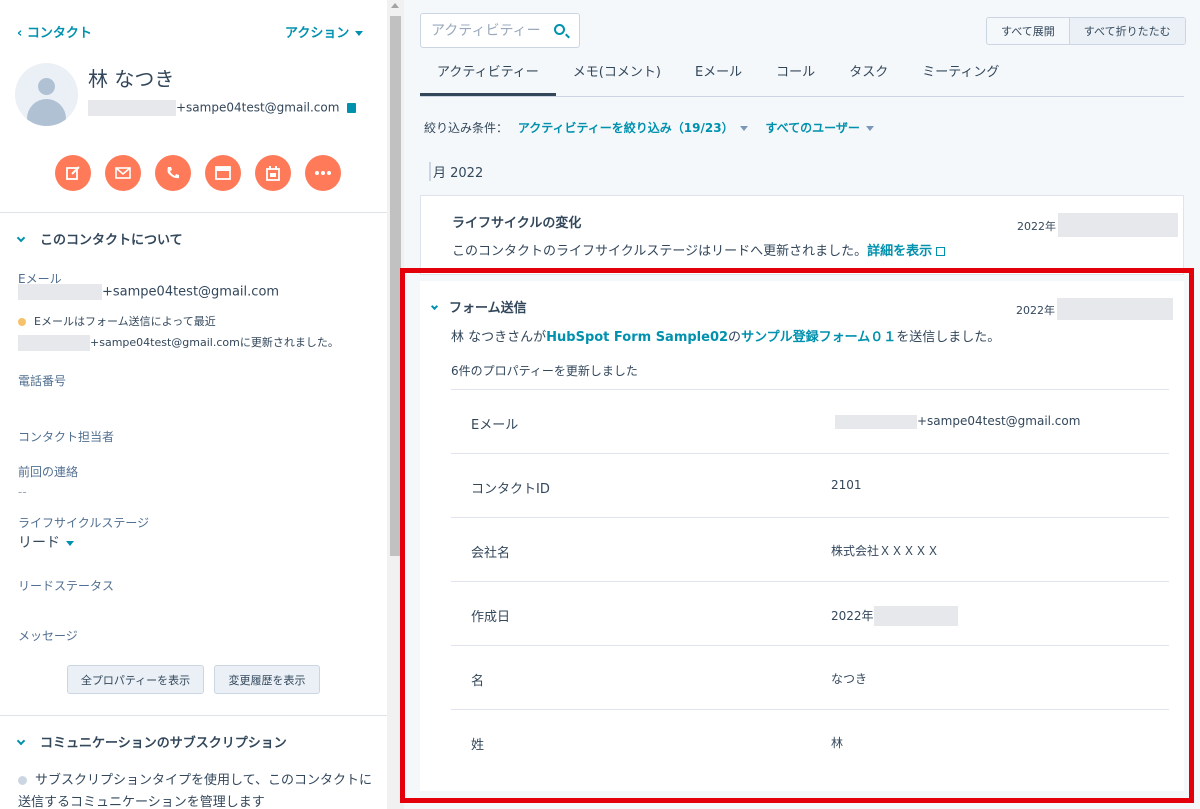 This screenshot has height=809, width=1200. Describe the element at coordinates (718, 79) in the screenshot. I see `tab-emails: Eメール` at that location.